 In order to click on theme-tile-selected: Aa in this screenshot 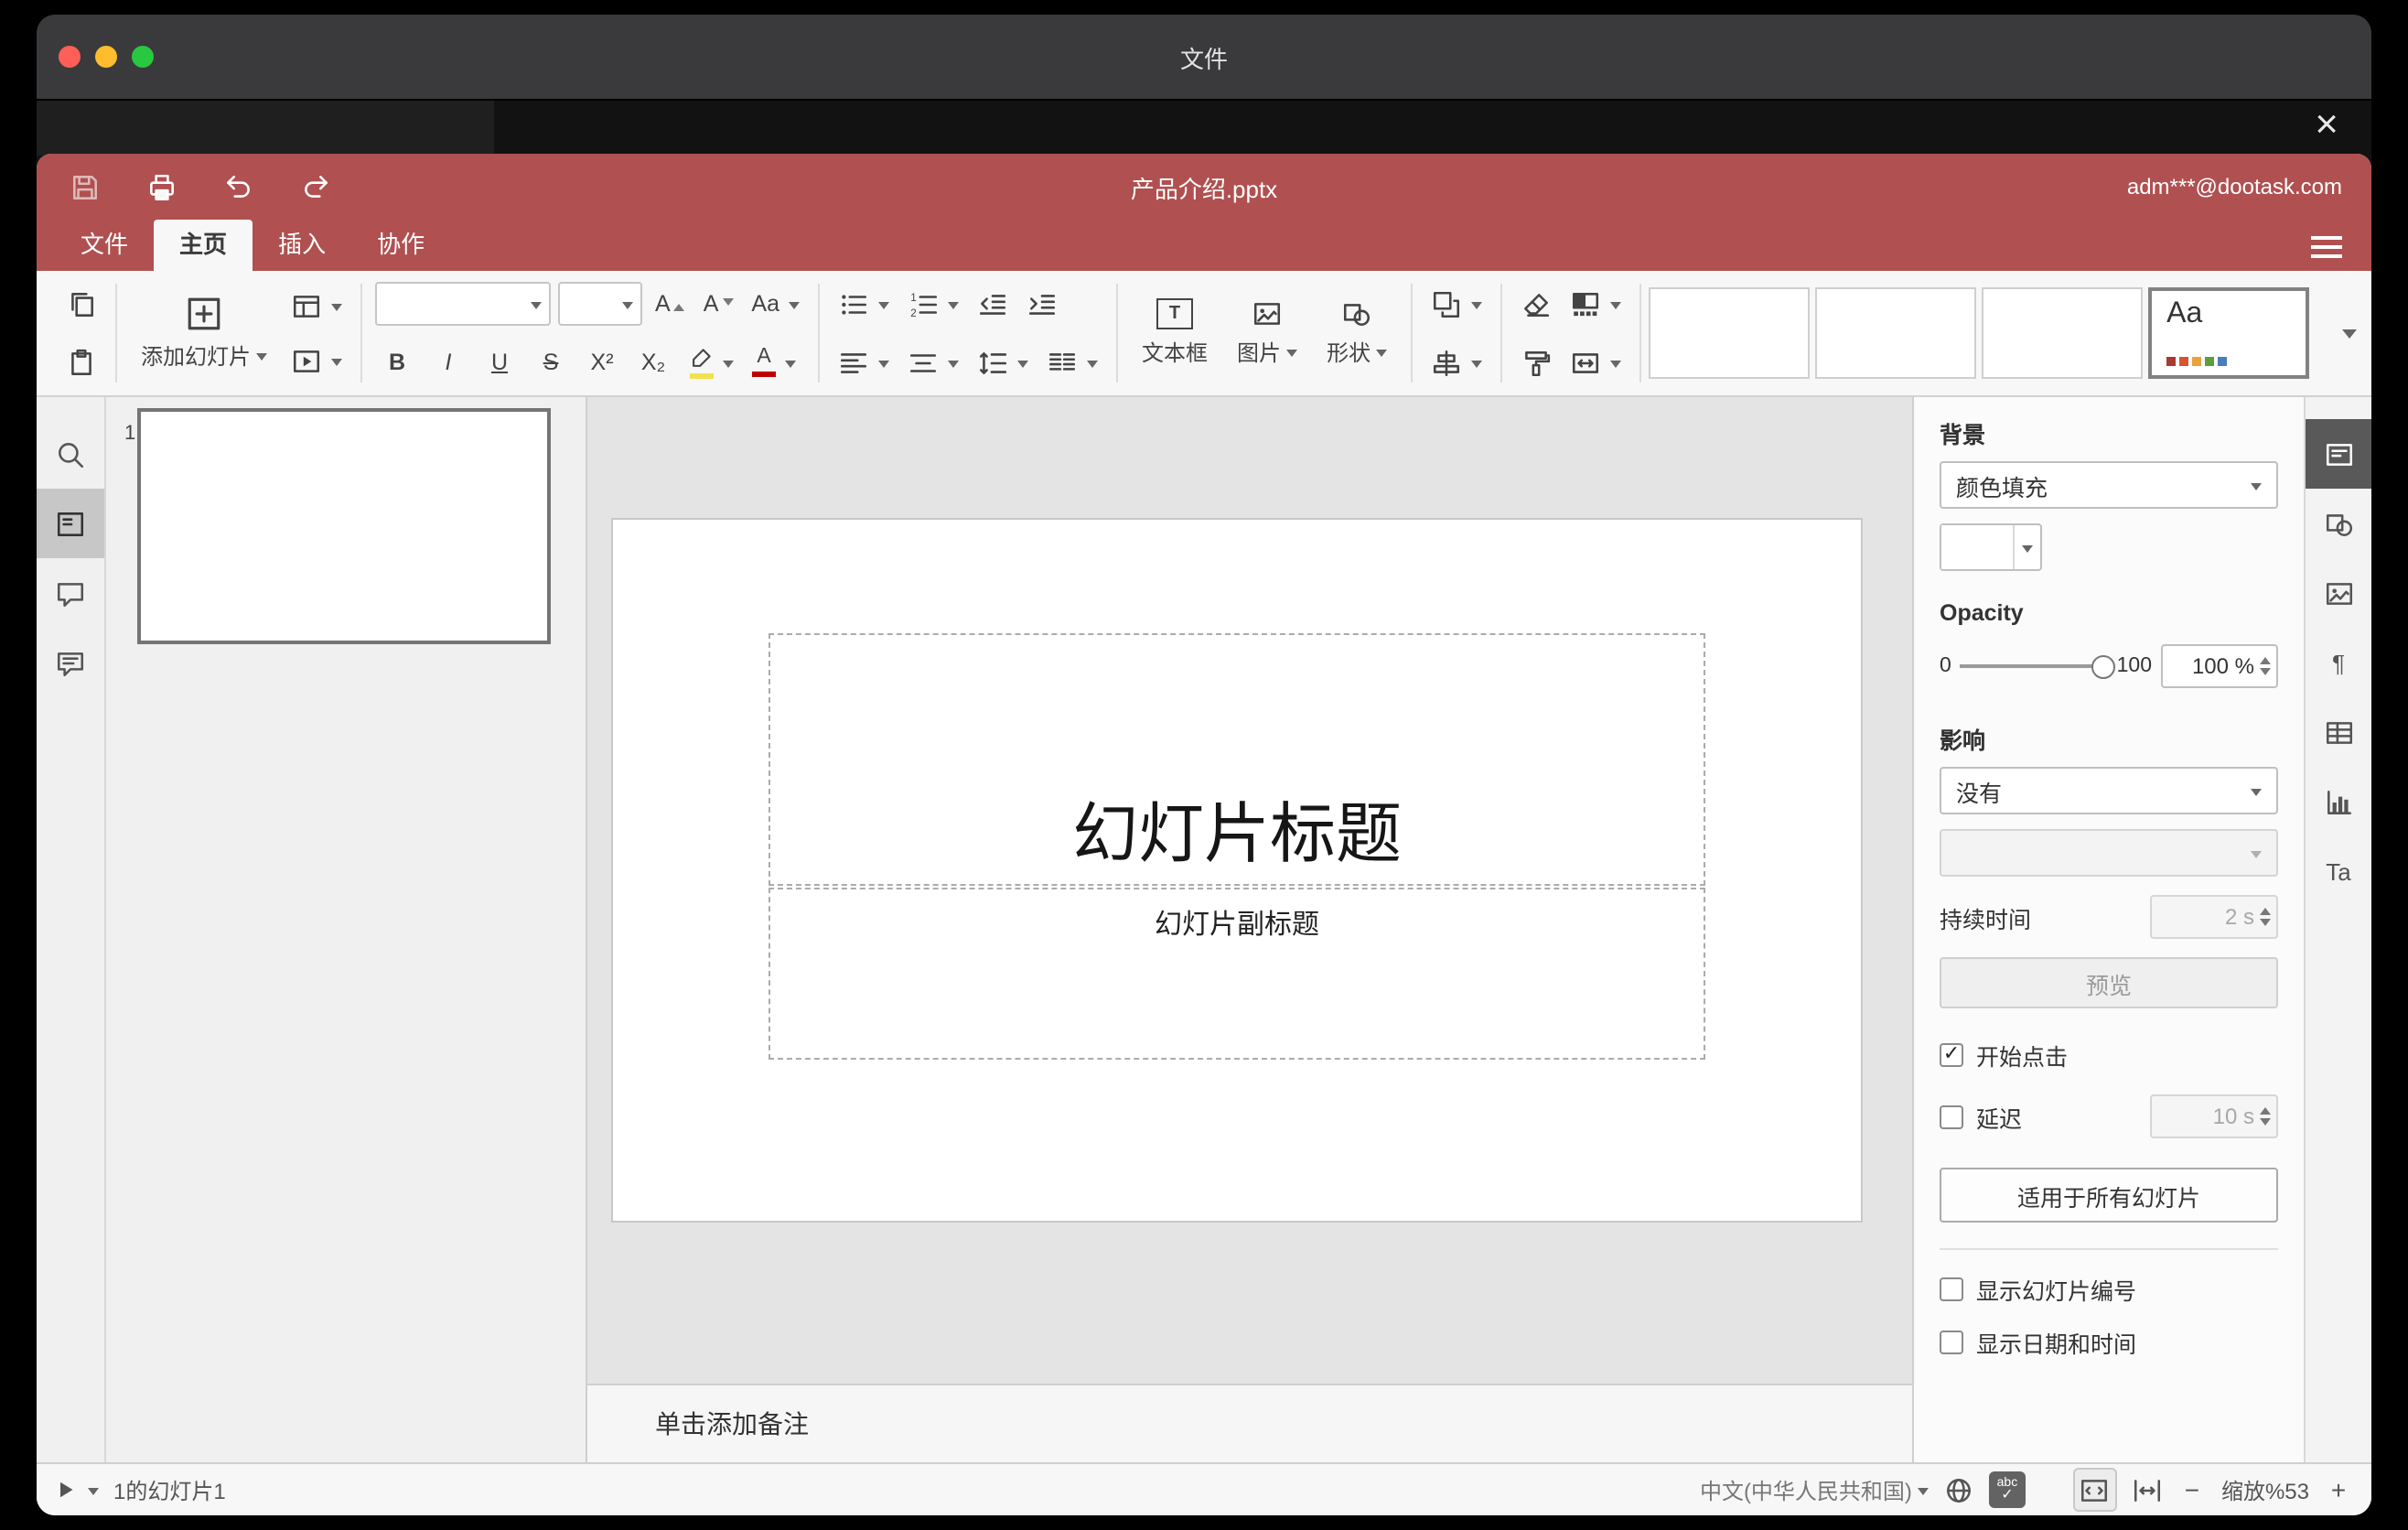, I will do `click(2229, 333)`.